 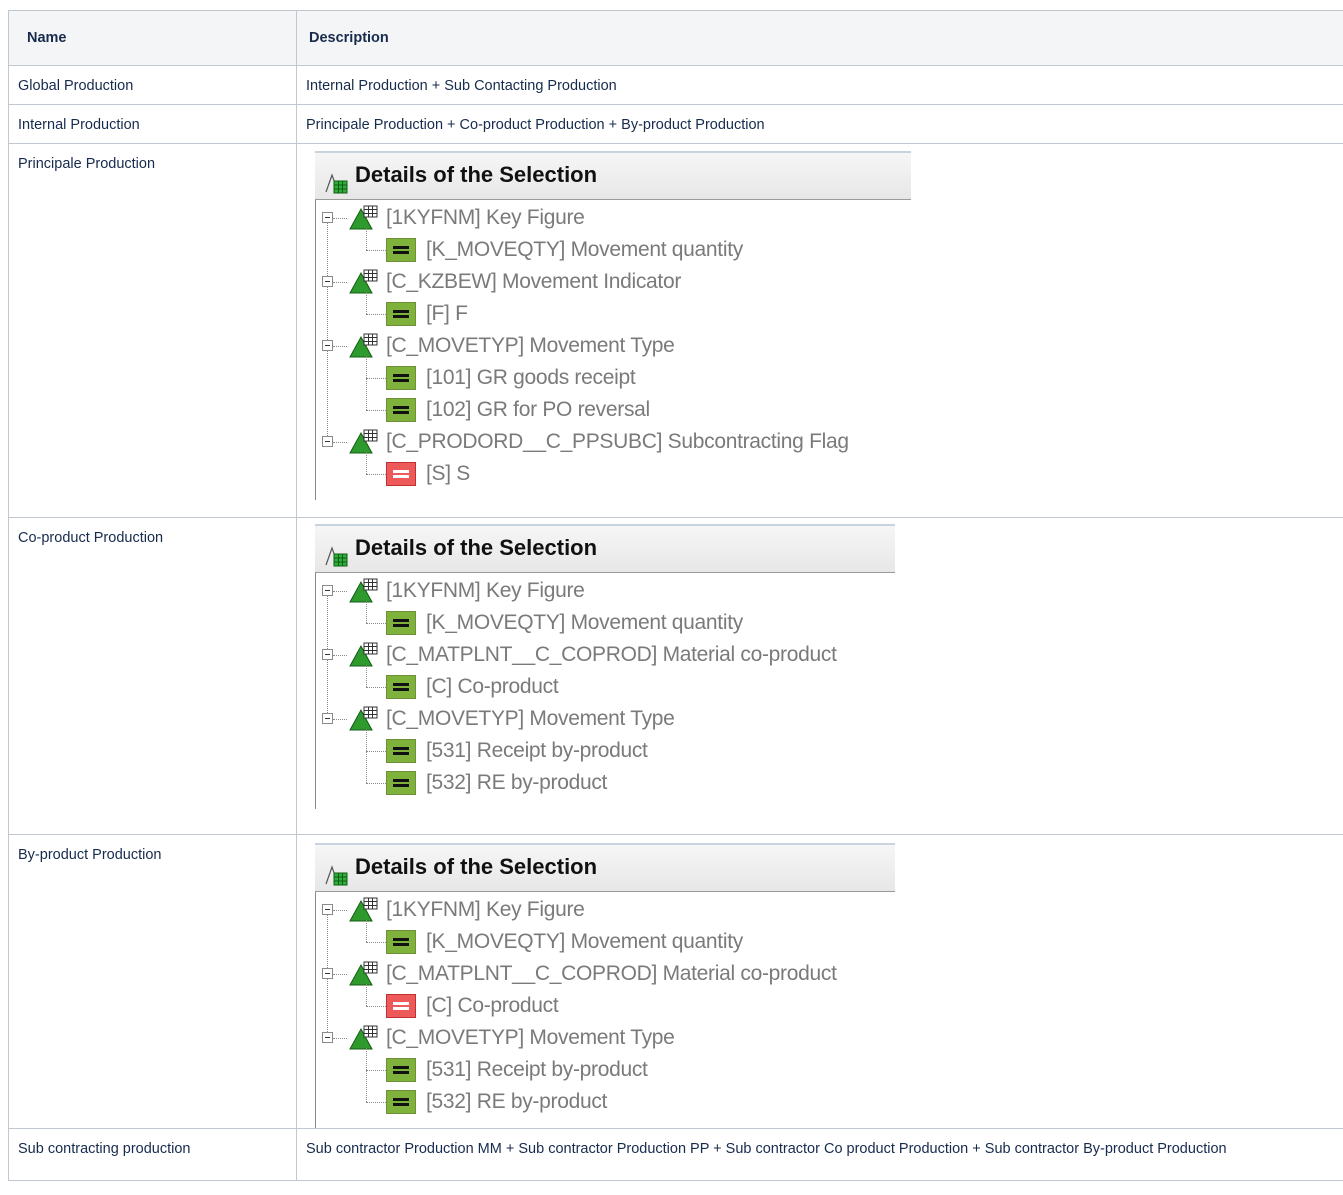 I want to click on panel-title-text: Details of the Selection, so click(x=476, y=866).